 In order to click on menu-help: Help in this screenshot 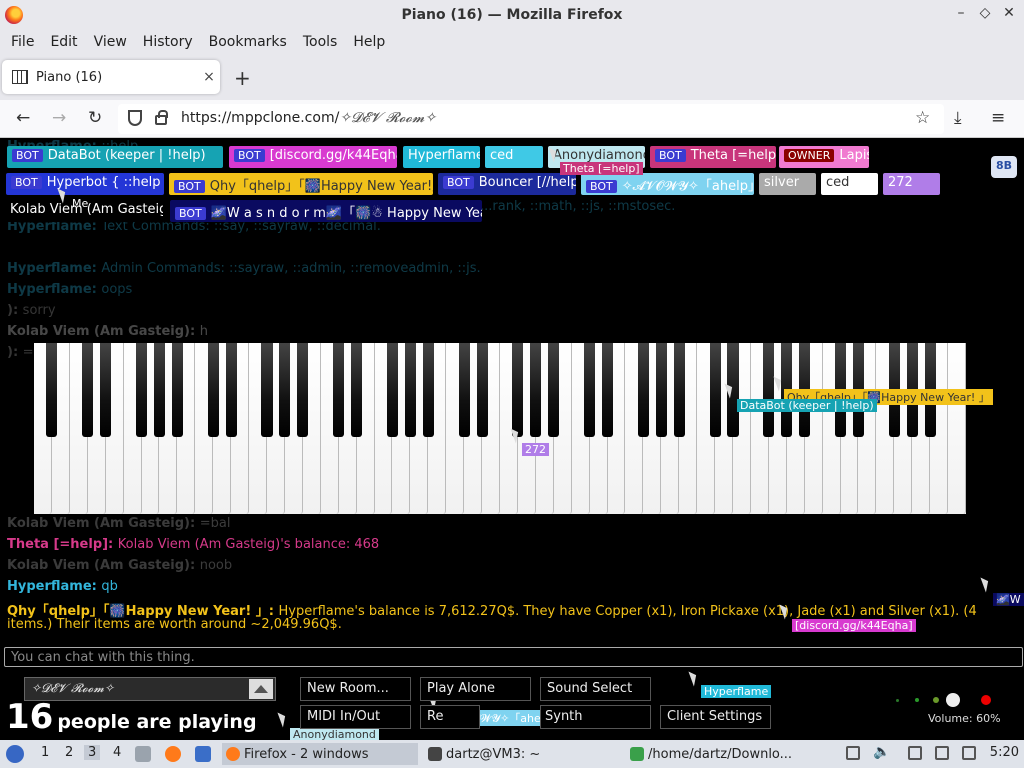, I will do `click(369, 42)`.